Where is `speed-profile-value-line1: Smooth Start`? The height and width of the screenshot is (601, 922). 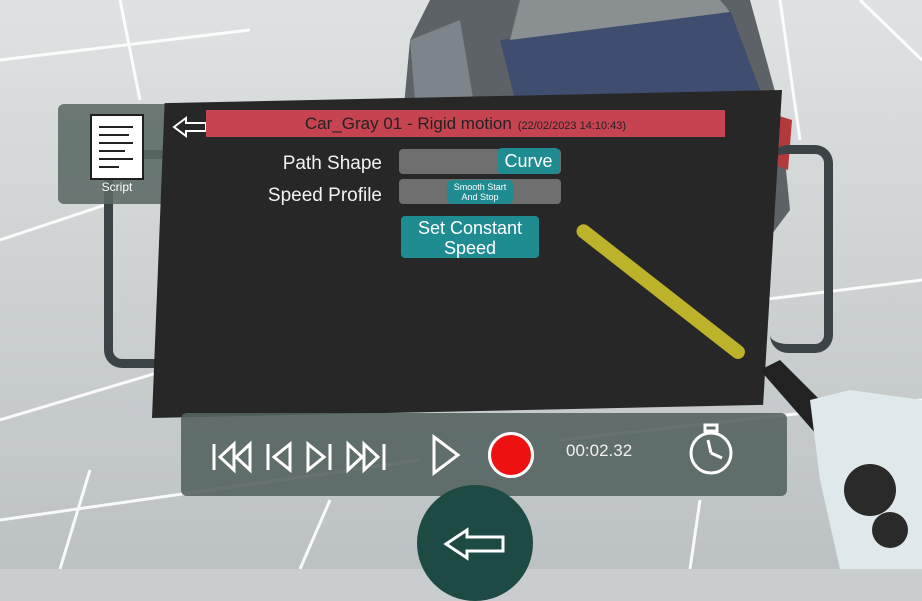
speed-profile-value-line1: Smooth Start is located at coordinates (480, 187).